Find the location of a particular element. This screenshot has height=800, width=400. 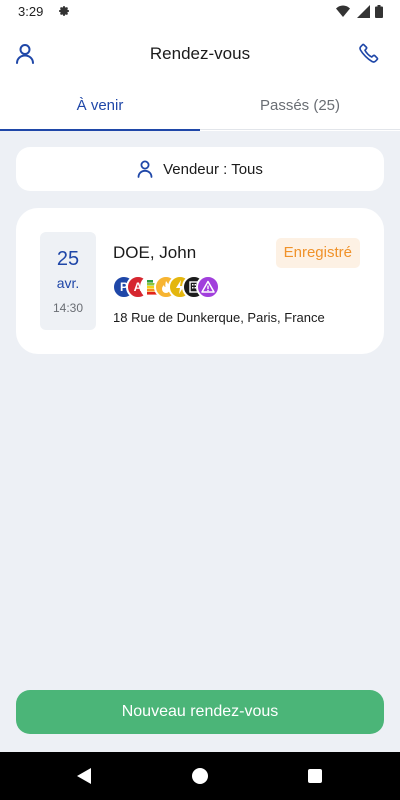

appointment-time: 14:30 is located at coordinates (68, 308).